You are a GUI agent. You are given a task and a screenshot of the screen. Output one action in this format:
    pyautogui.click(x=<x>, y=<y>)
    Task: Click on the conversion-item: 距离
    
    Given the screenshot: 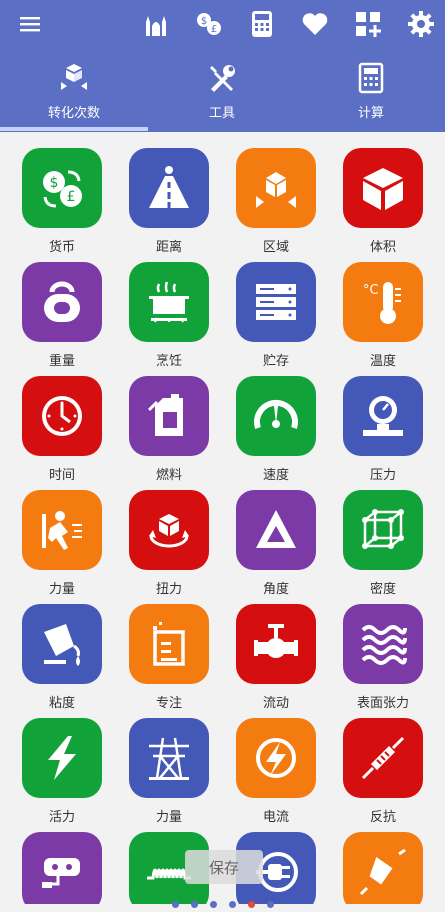 What is the action you would take?
    pyautogui.click(x=169, y=194)
    